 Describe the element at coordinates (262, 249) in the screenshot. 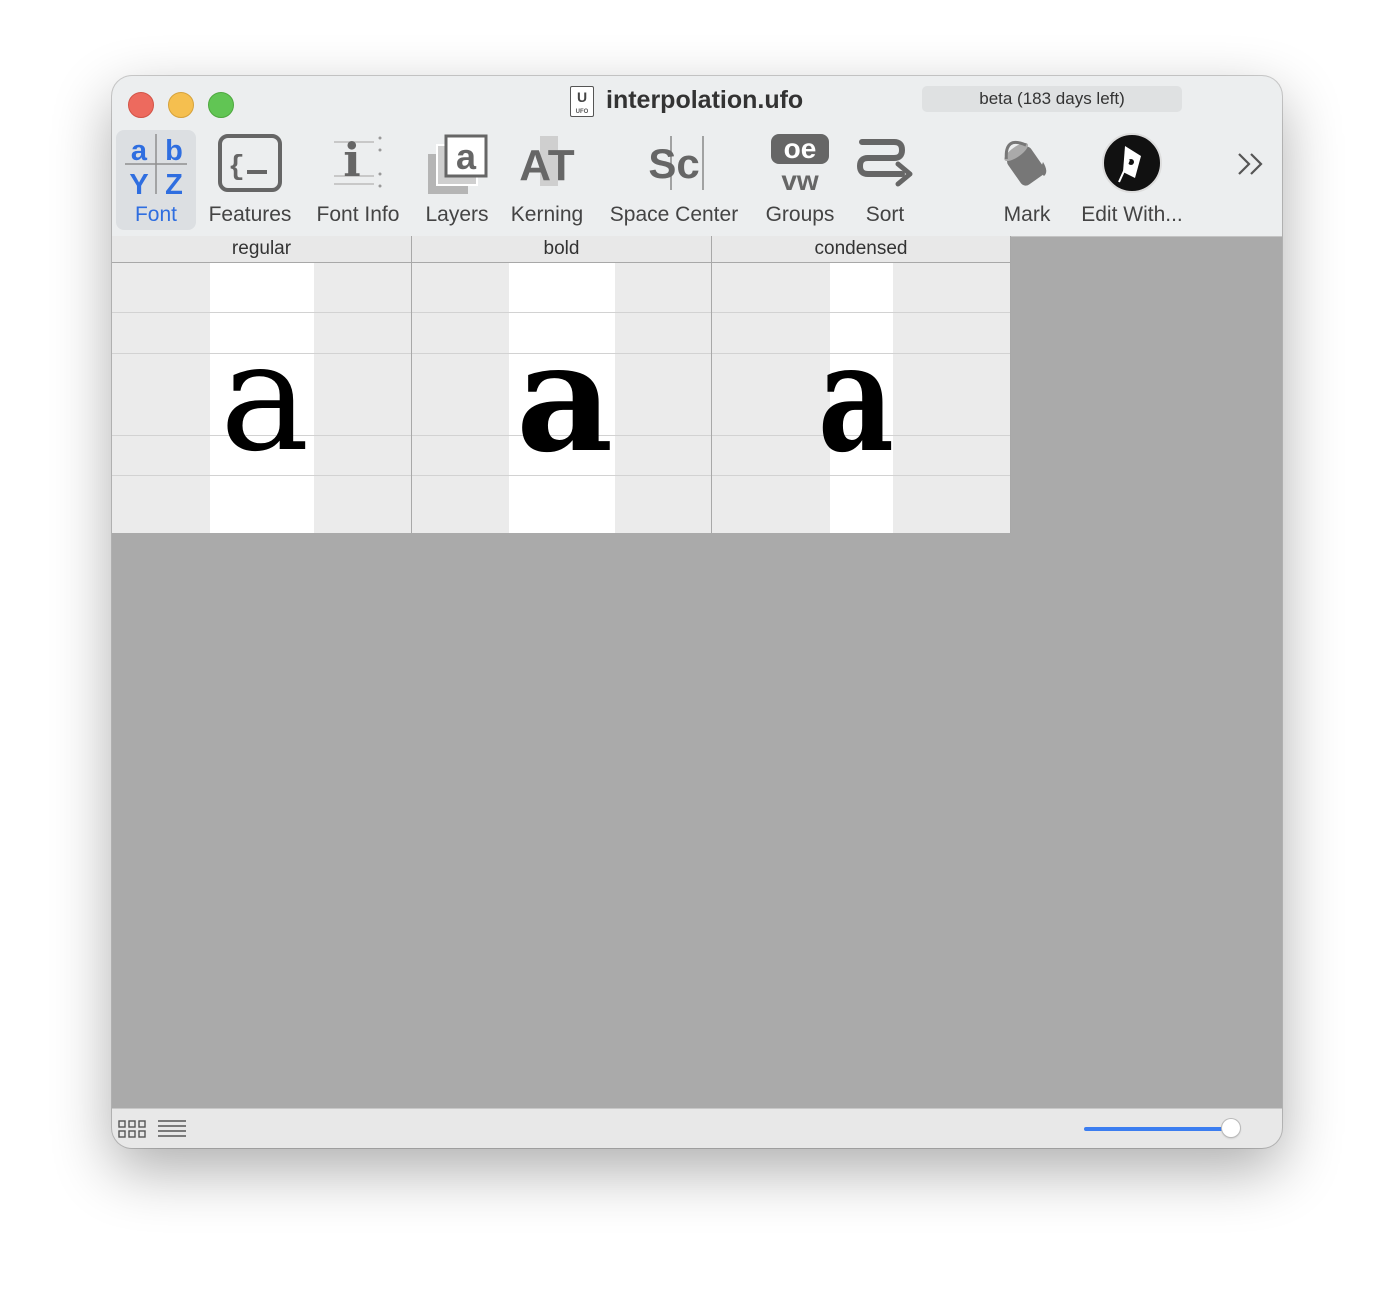

I see `column-header-regular: regular` at that location.